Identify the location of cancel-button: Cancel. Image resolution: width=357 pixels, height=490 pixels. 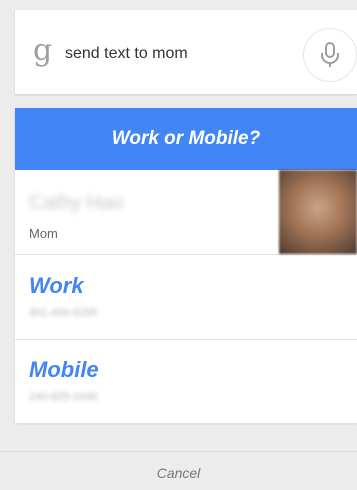
(178, 473).